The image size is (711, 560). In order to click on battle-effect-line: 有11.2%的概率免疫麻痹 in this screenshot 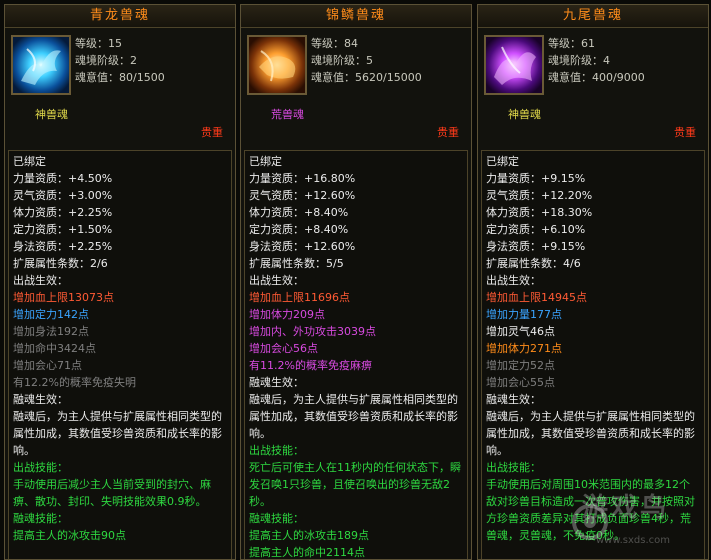, I will do `click(310, 365)`.